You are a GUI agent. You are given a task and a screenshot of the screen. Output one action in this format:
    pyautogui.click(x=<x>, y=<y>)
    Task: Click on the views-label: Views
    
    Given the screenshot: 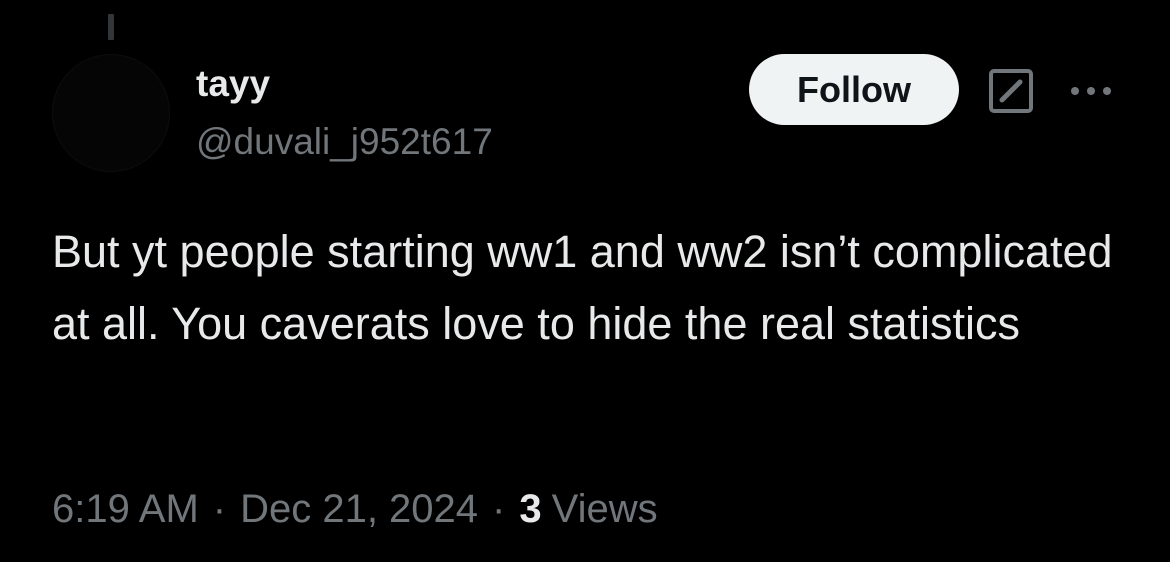 What is the action you would take?
    pyautogui.click(x=604, y=509)
    